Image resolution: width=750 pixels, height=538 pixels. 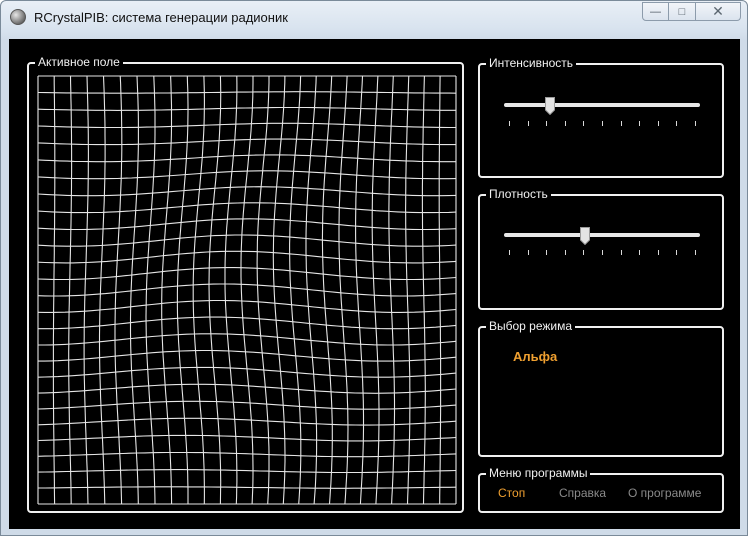 I want to click on density-ticks, so click(x=602, y=253).